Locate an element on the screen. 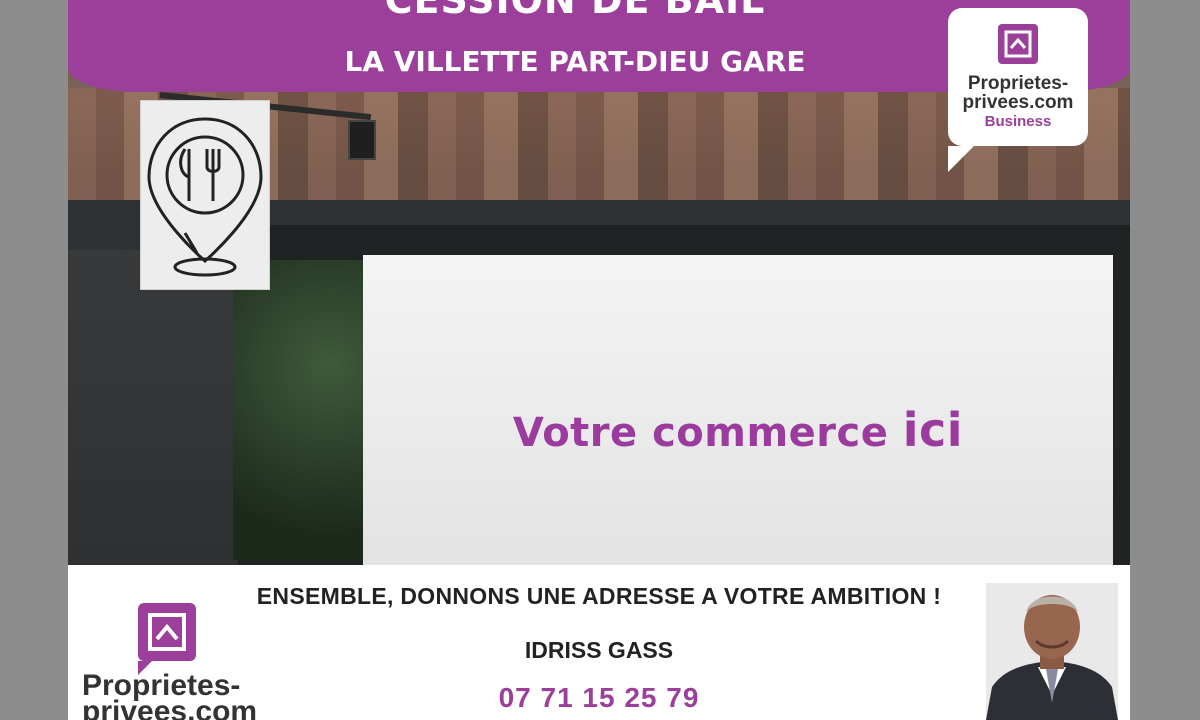  footer-logo-text: Proprietes- privees.com is located at coordinates (182, 695).